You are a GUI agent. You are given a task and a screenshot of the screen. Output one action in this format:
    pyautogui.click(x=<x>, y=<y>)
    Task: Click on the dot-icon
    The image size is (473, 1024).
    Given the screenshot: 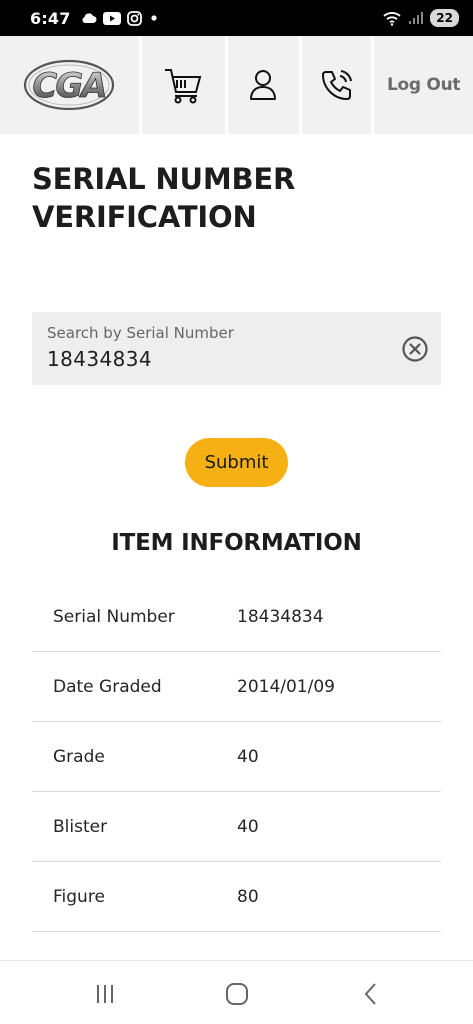 What is the action you would take?
    pyautogui.click(x=154, y=18)
    